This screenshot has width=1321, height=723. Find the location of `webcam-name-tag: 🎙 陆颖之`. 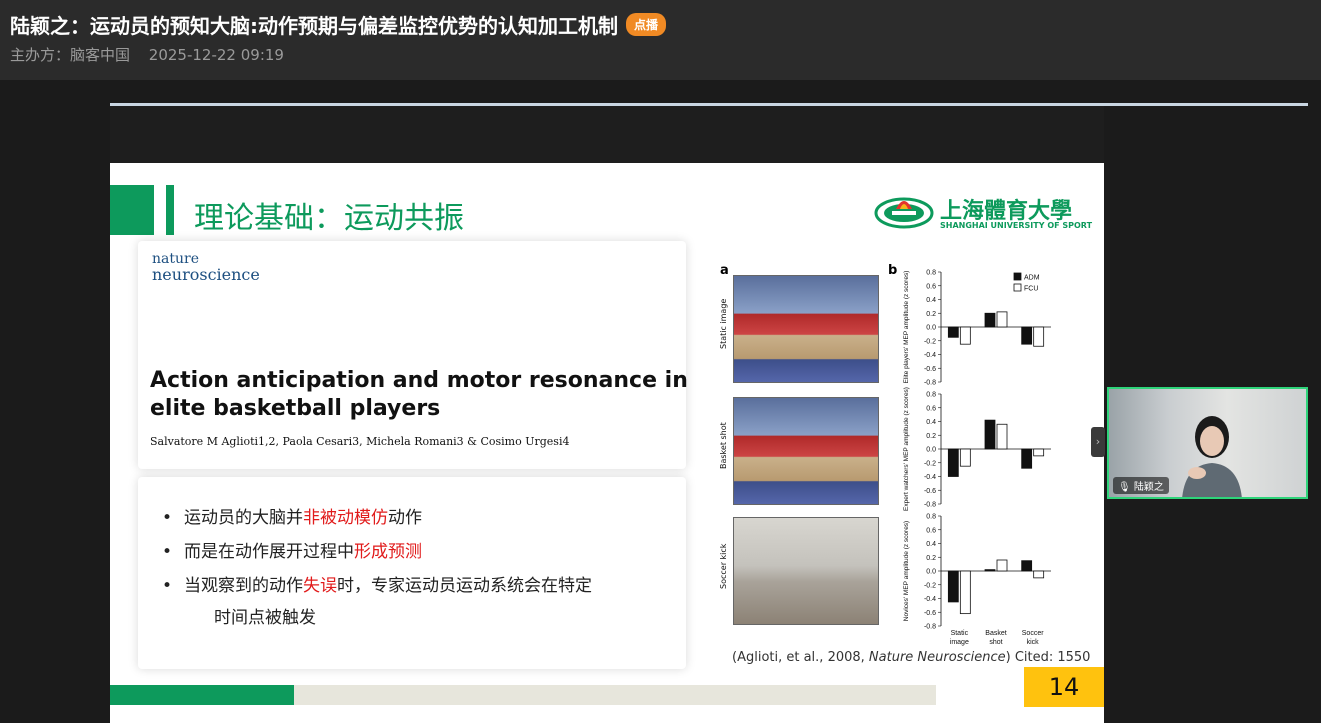

webcam-name-tag: 🎙 陆颖之 is located at coordinates (1141, 485).